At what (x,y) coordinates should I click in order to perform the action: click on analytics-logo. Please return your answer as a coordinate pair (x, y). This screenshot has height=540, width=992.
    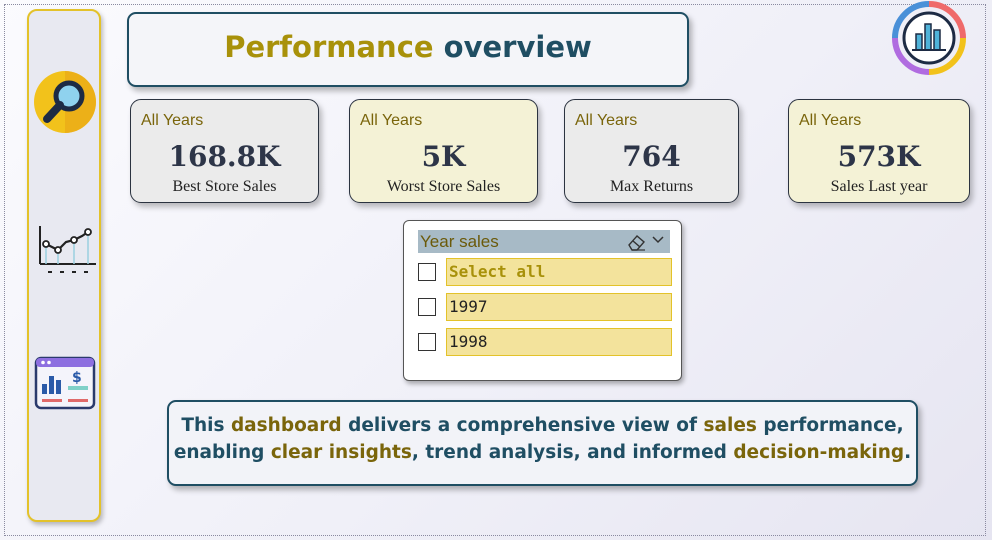
    Looking at the image, I should click on (929, 38).